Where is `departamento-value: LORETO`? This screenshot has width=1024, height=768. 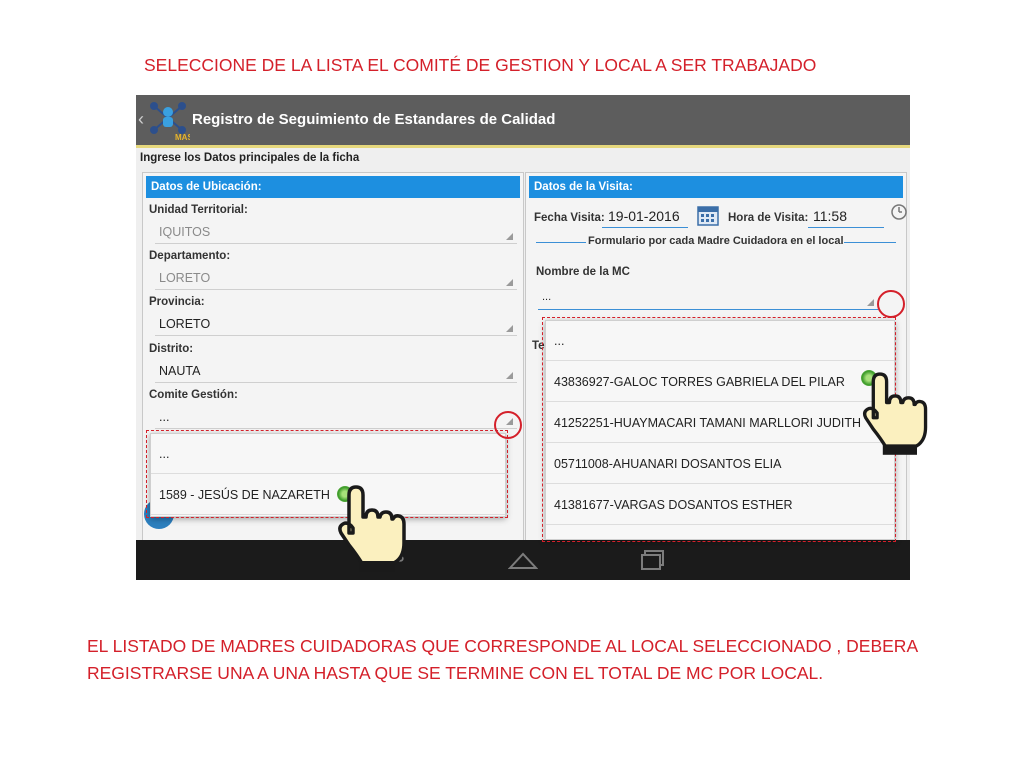 departamento-value: LORETO is located at coordinates (185, 278).